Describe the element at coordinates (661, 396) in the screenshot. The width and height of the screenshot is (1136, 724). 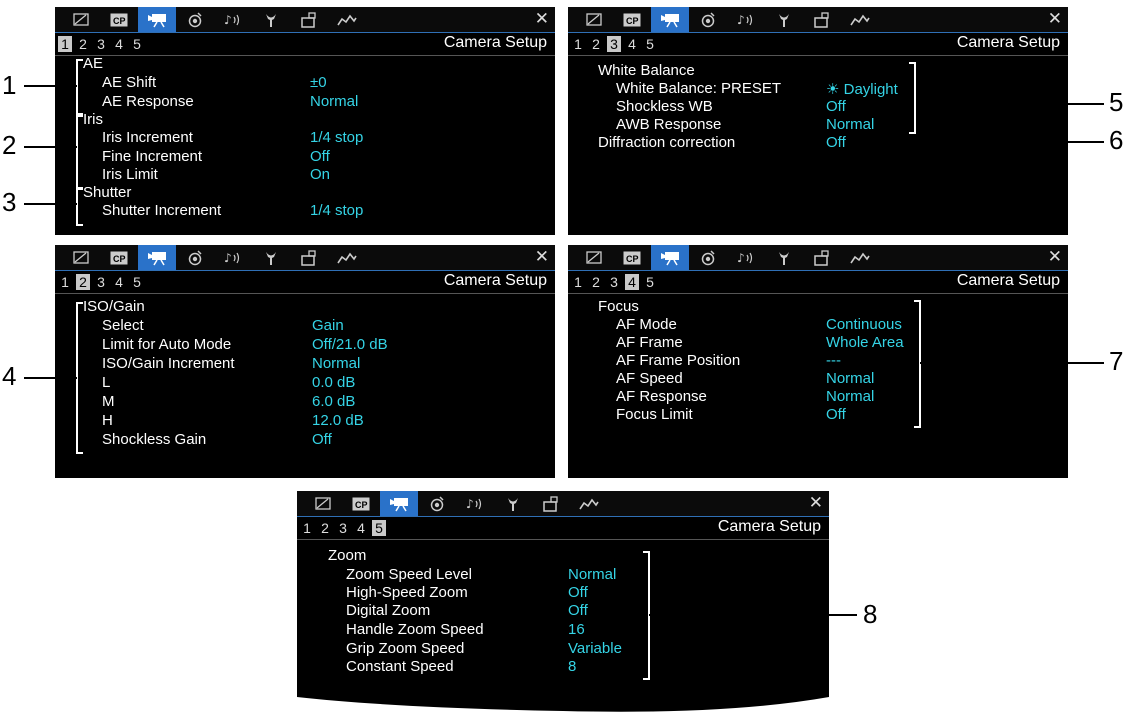
I see `setting-af-response: AF Response` at that location.